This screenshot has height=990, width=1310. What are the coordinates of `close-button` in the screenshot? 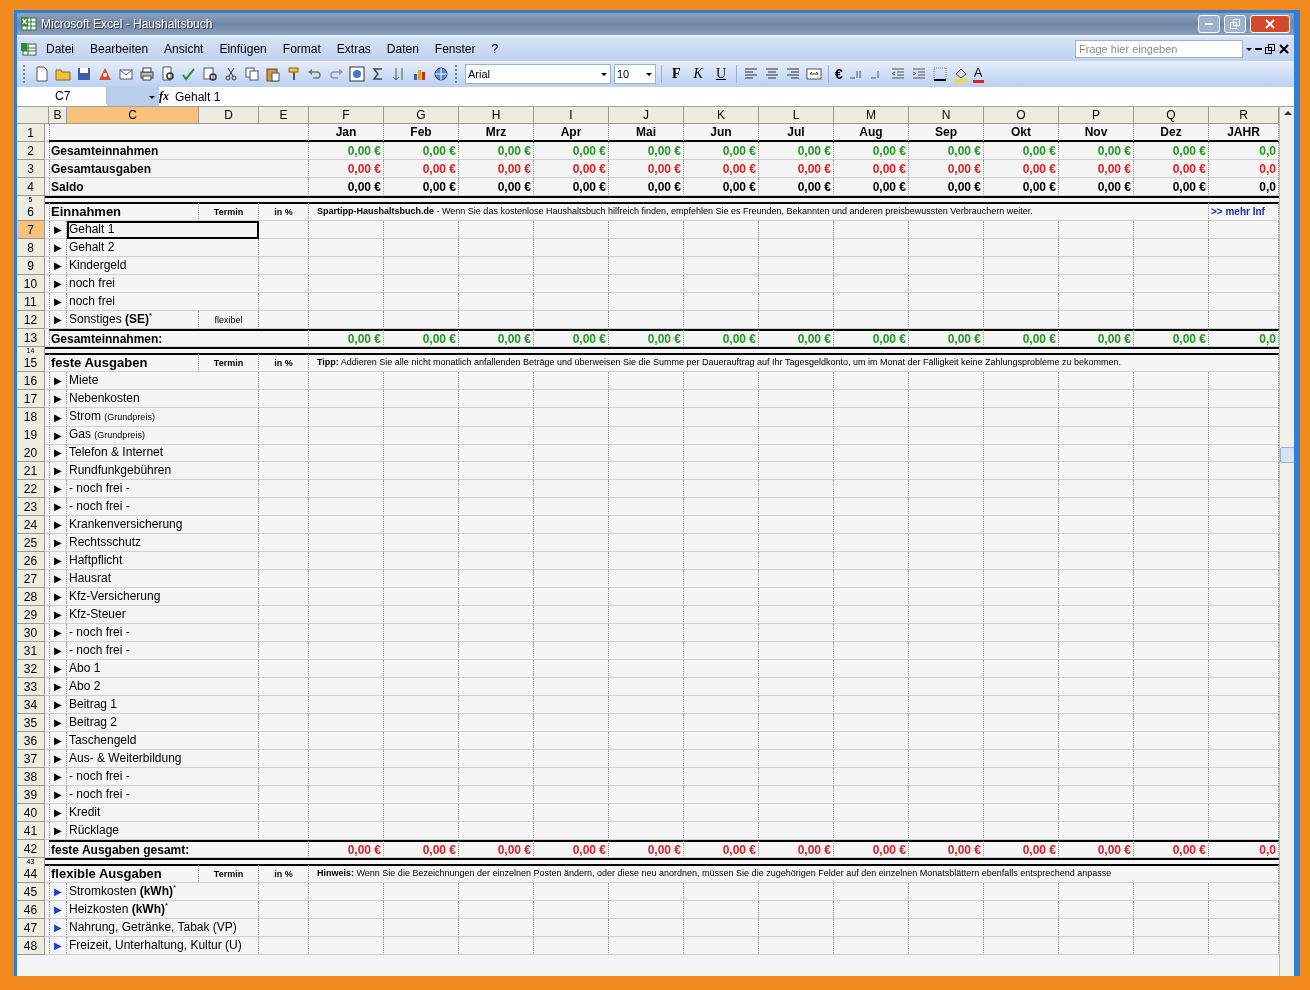 It's located at (1270, 24).